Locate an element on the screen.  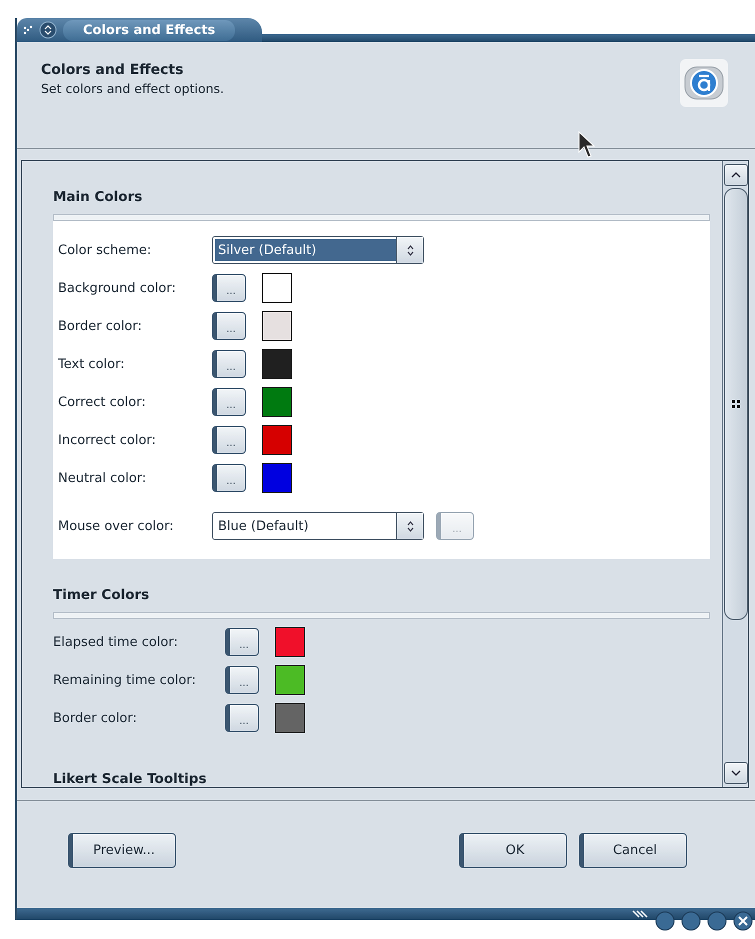
dialog-button: Cancel is located at coordinates (633, 850).